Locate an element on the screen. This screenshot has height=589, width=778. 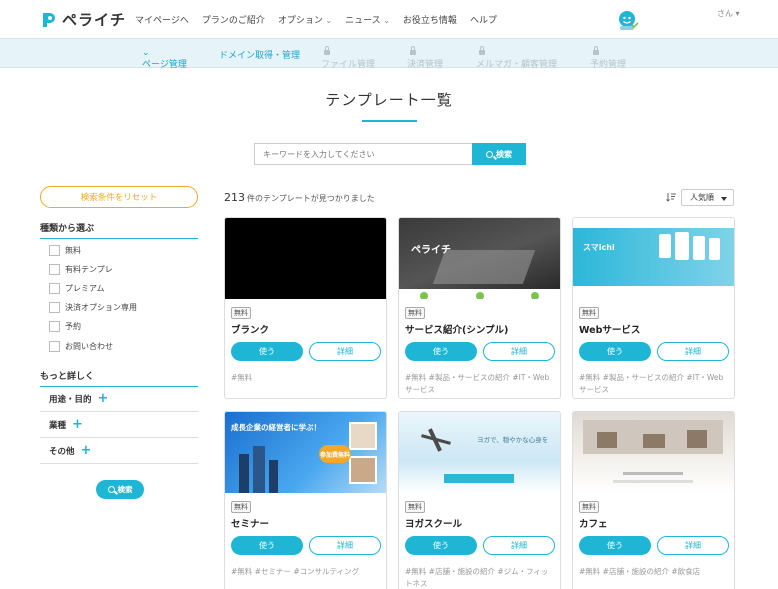
avatar is located at coordinates (628, 20).